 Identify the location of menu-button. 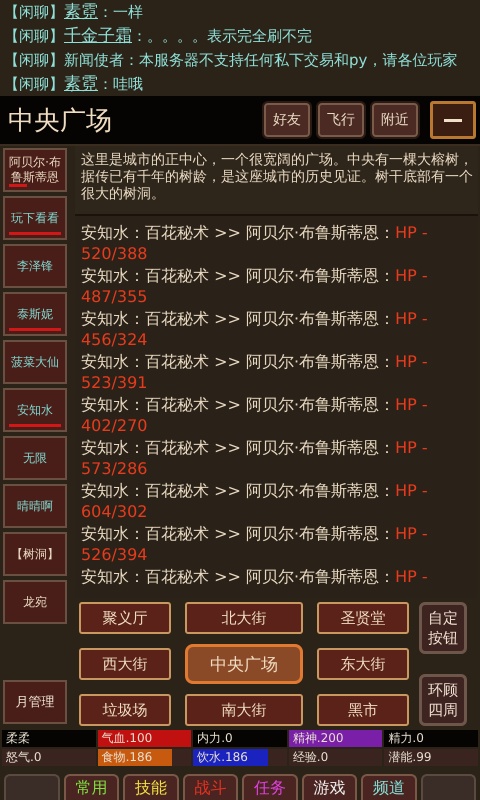
(453, 120).